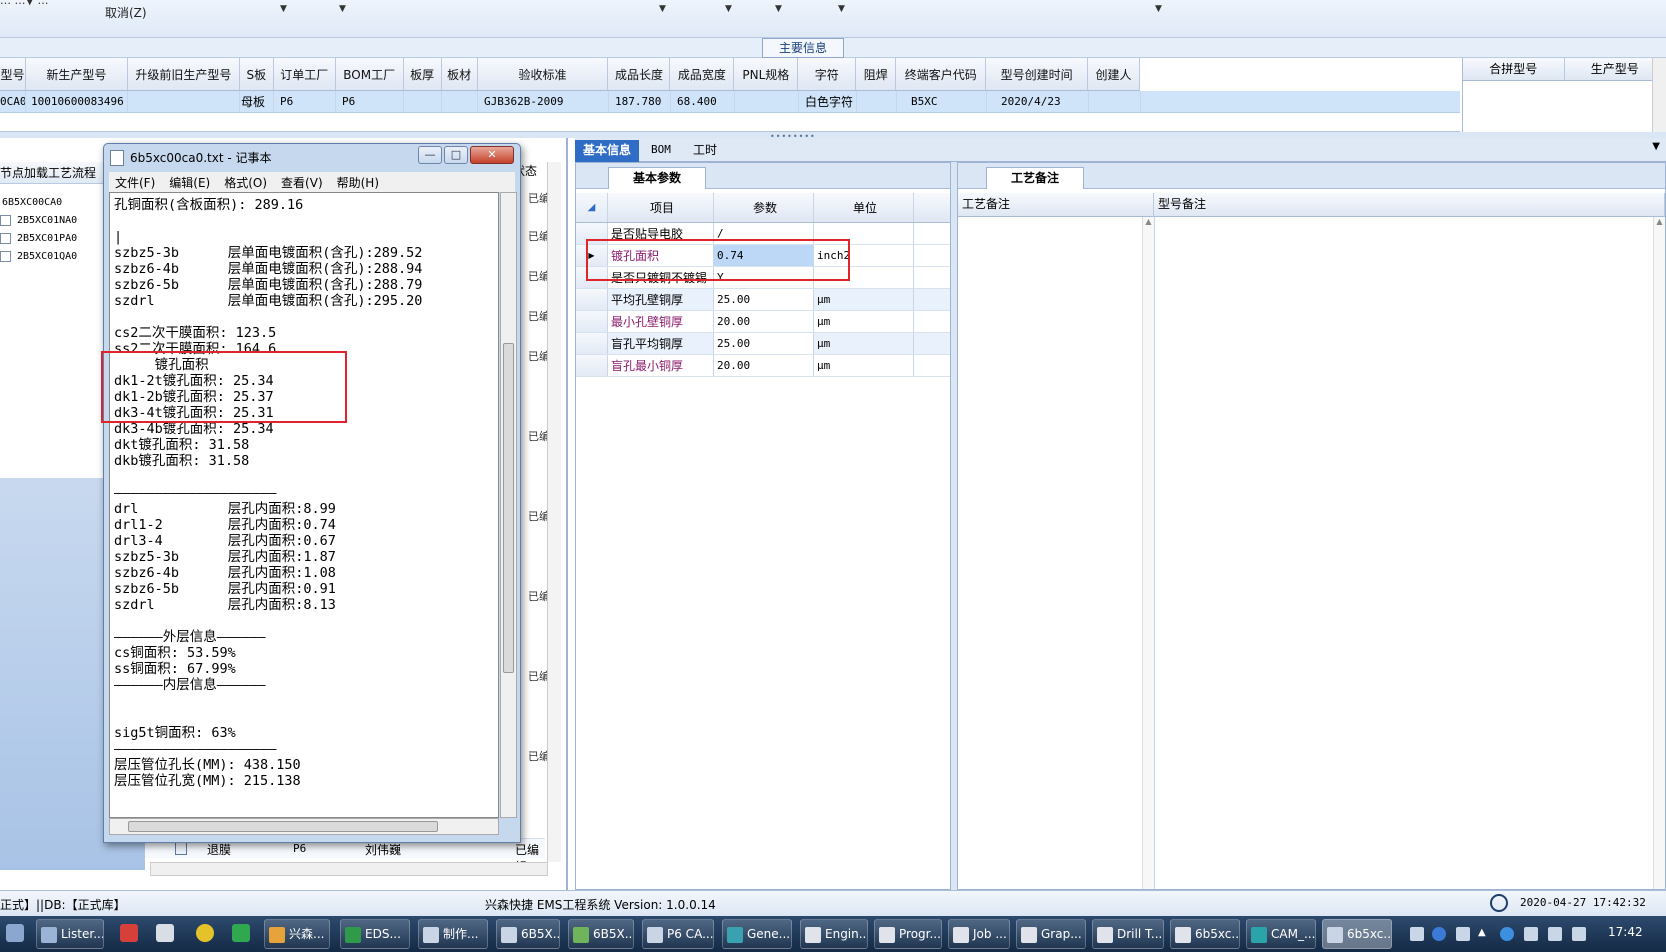  Describe the element at coordinates (661, 151) in the screenshot. I see `tab-bom: BOM` at that location.